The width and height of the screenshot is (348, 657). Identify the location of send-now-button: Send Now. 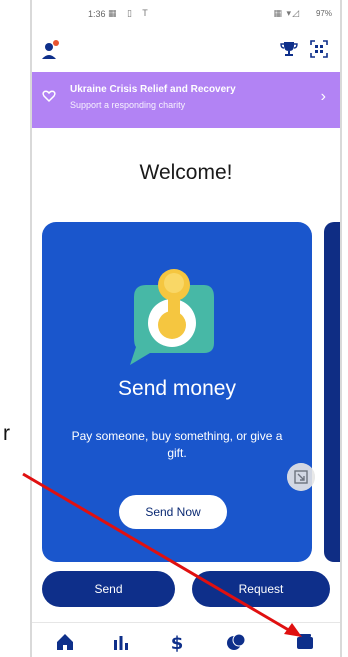
(173, 512).